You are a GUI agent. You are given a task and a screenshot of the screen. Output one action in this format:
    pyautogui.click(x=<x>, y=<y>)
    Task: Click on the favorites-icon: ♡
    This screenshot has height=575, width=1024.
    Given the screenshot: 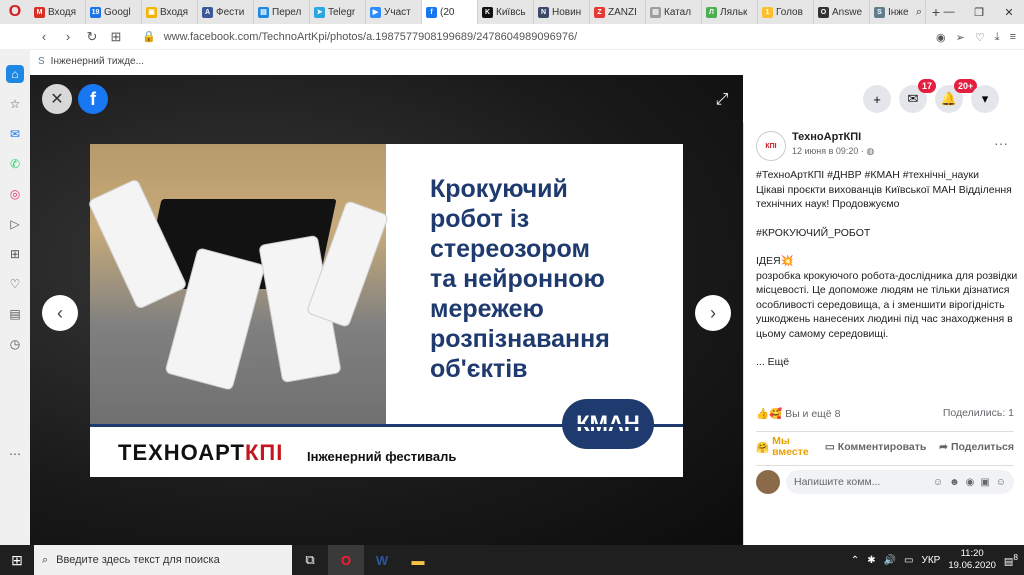 What is the action you would take?
    pyautogui.click(x=15, y=284)
    